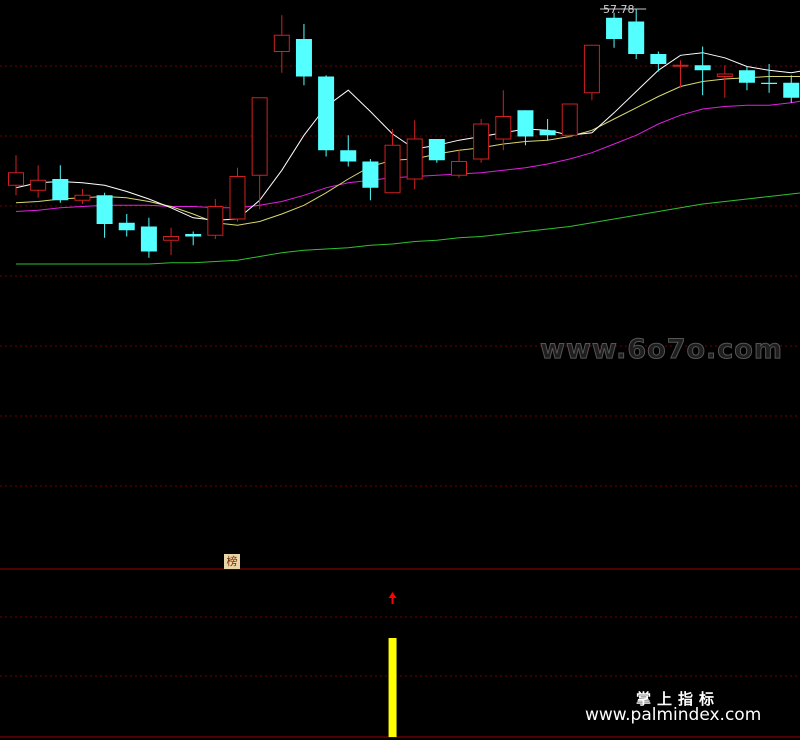 Image resolution: width=800 pixels, height=740 pixels. What do you see at coordinates (619, 9) in the screenshot?
I see `max-price-label: 57.78` at bounding box center [619, 9].